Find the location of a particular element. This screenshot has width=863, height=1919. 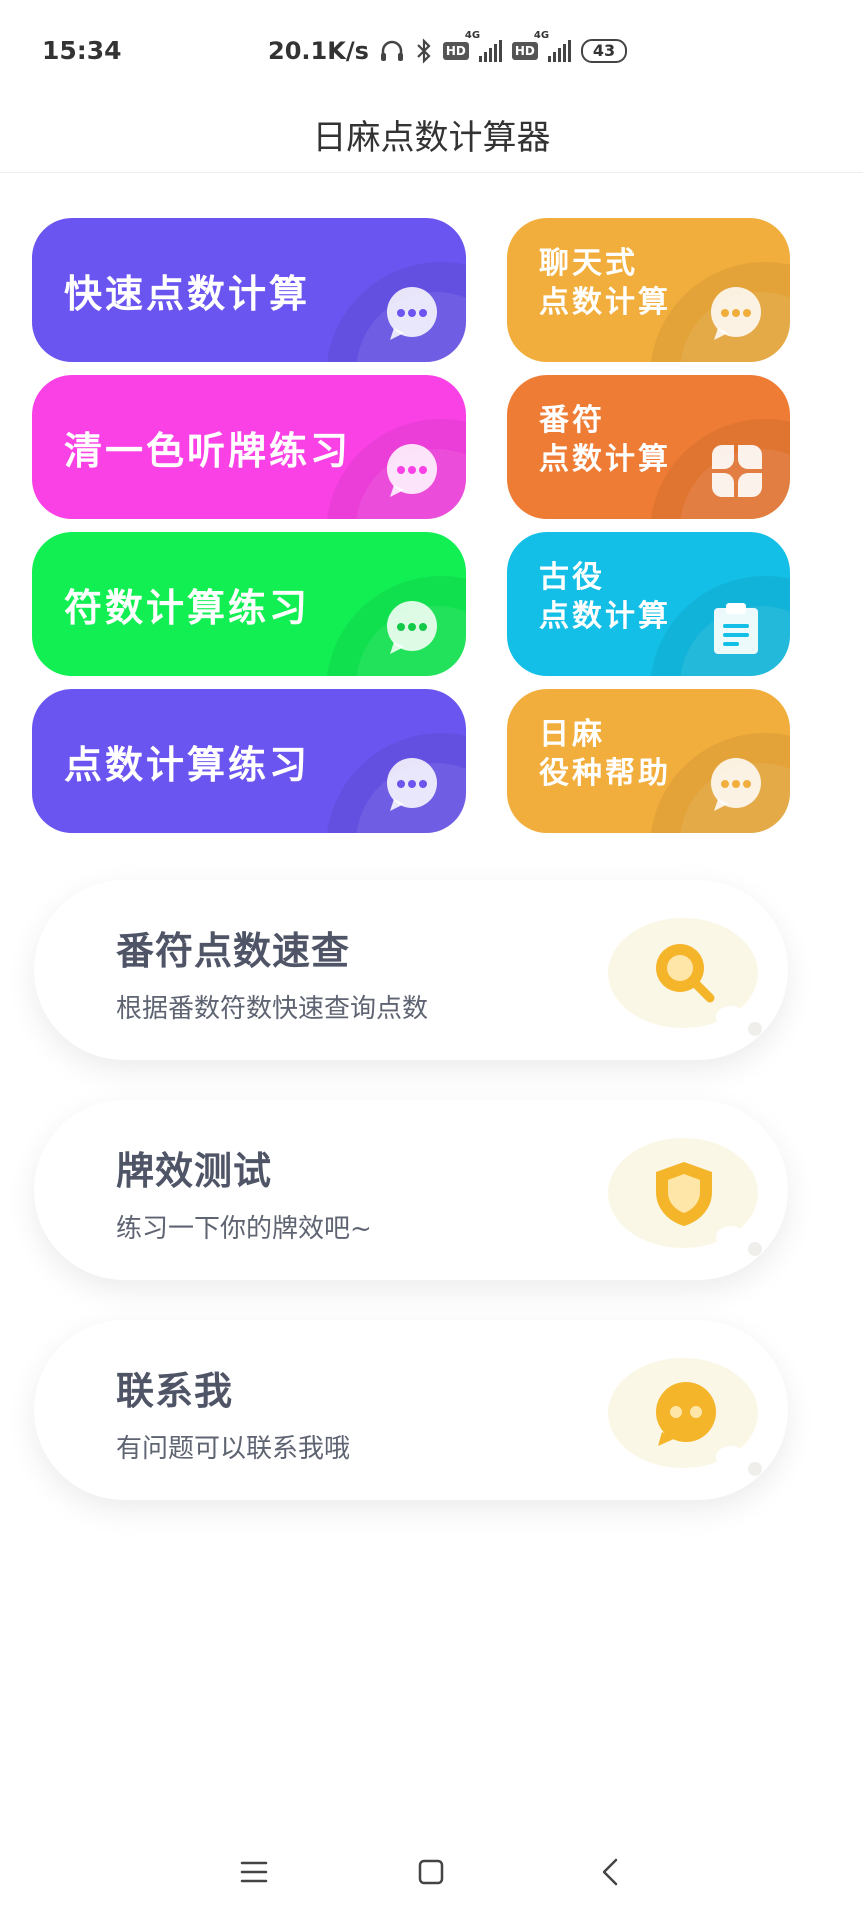

card-title: 番符点数速查 is located at coordinates (233, 951).